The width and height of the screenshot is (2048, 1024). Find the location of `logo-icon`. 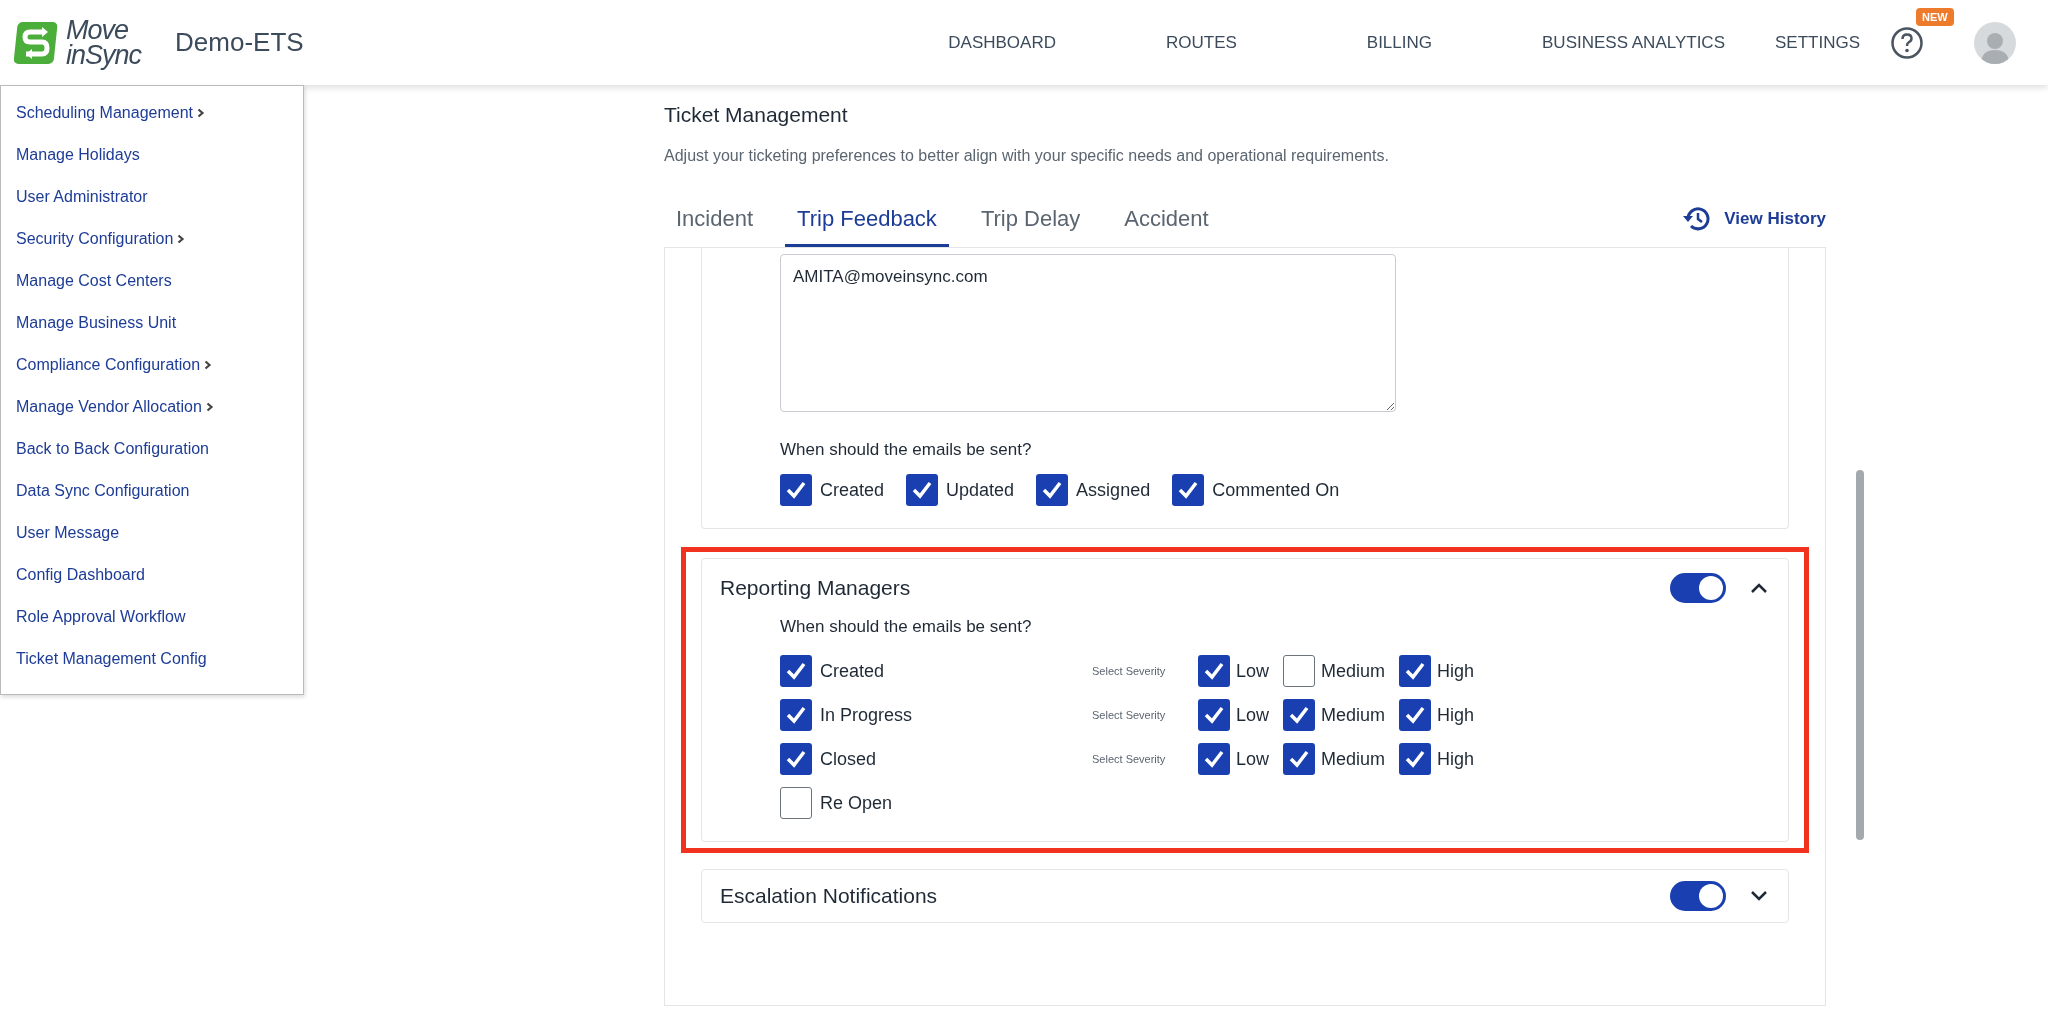

logo-icon is located at coordinates (37, 42).